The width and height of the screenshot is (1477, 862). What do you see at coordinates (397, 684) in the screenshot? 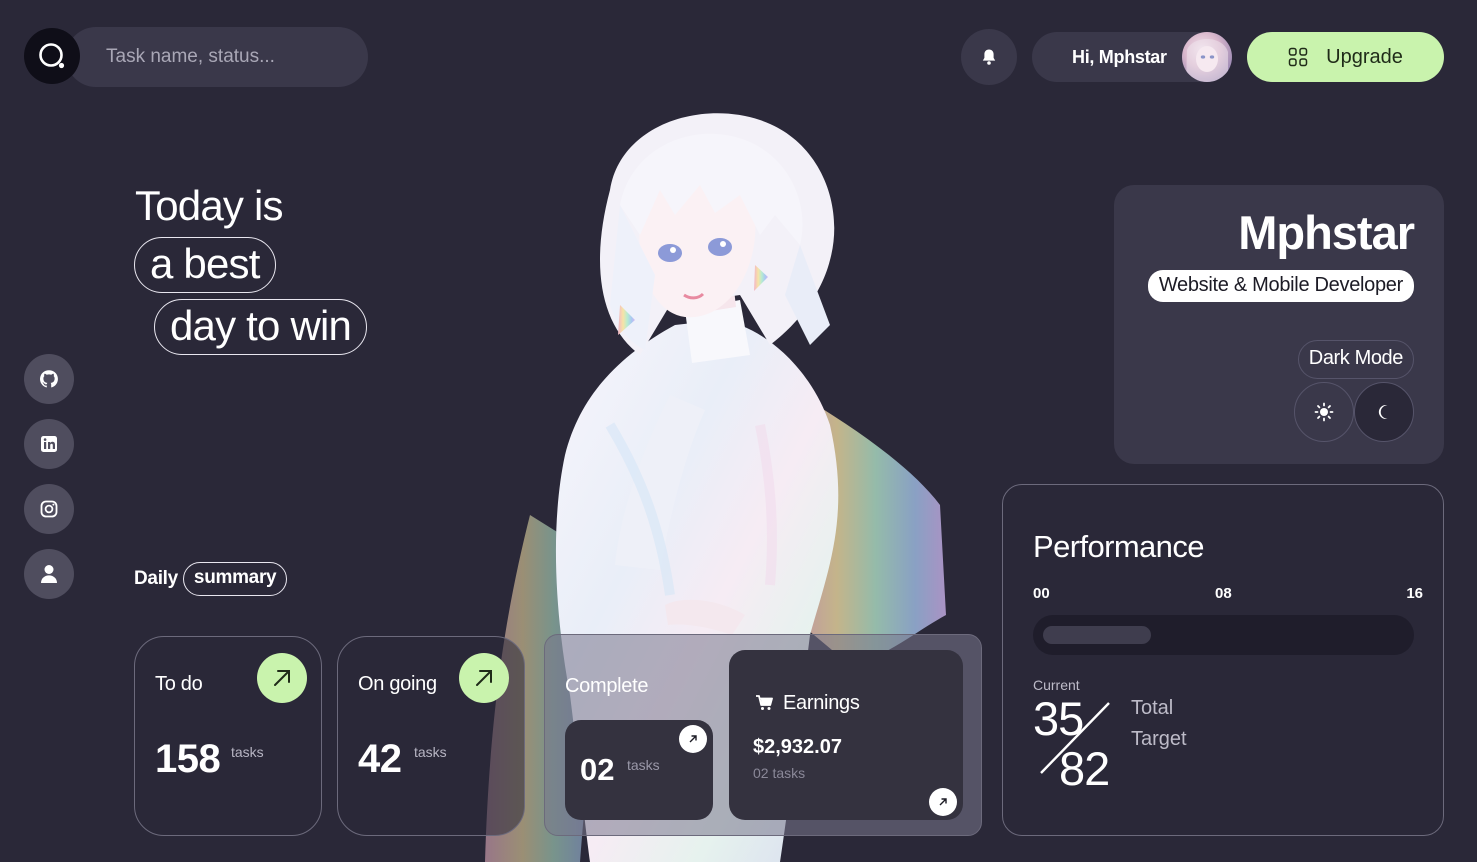
I see `ongoing-title: On going` at bounding box center [397, 684].